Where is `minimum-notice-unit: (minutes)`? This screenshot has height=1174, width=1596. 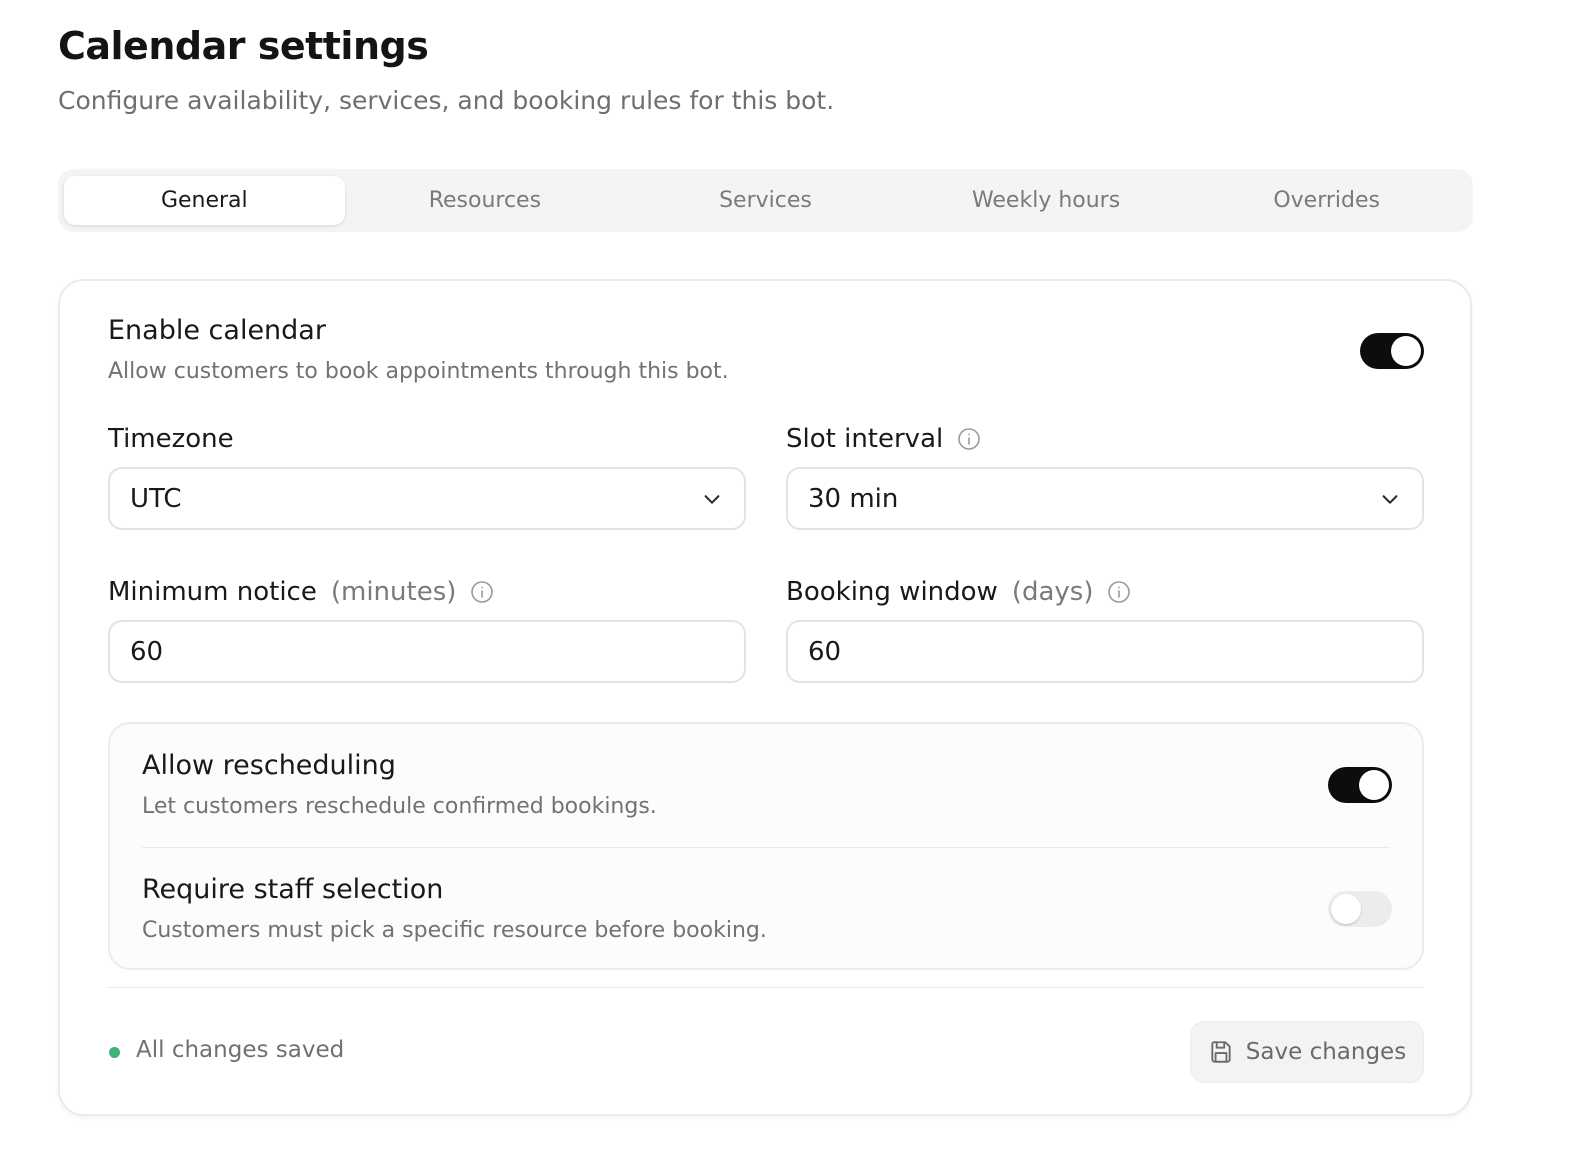 minimum-notice-unit: (minutes) is located at coordinates (393, 592).